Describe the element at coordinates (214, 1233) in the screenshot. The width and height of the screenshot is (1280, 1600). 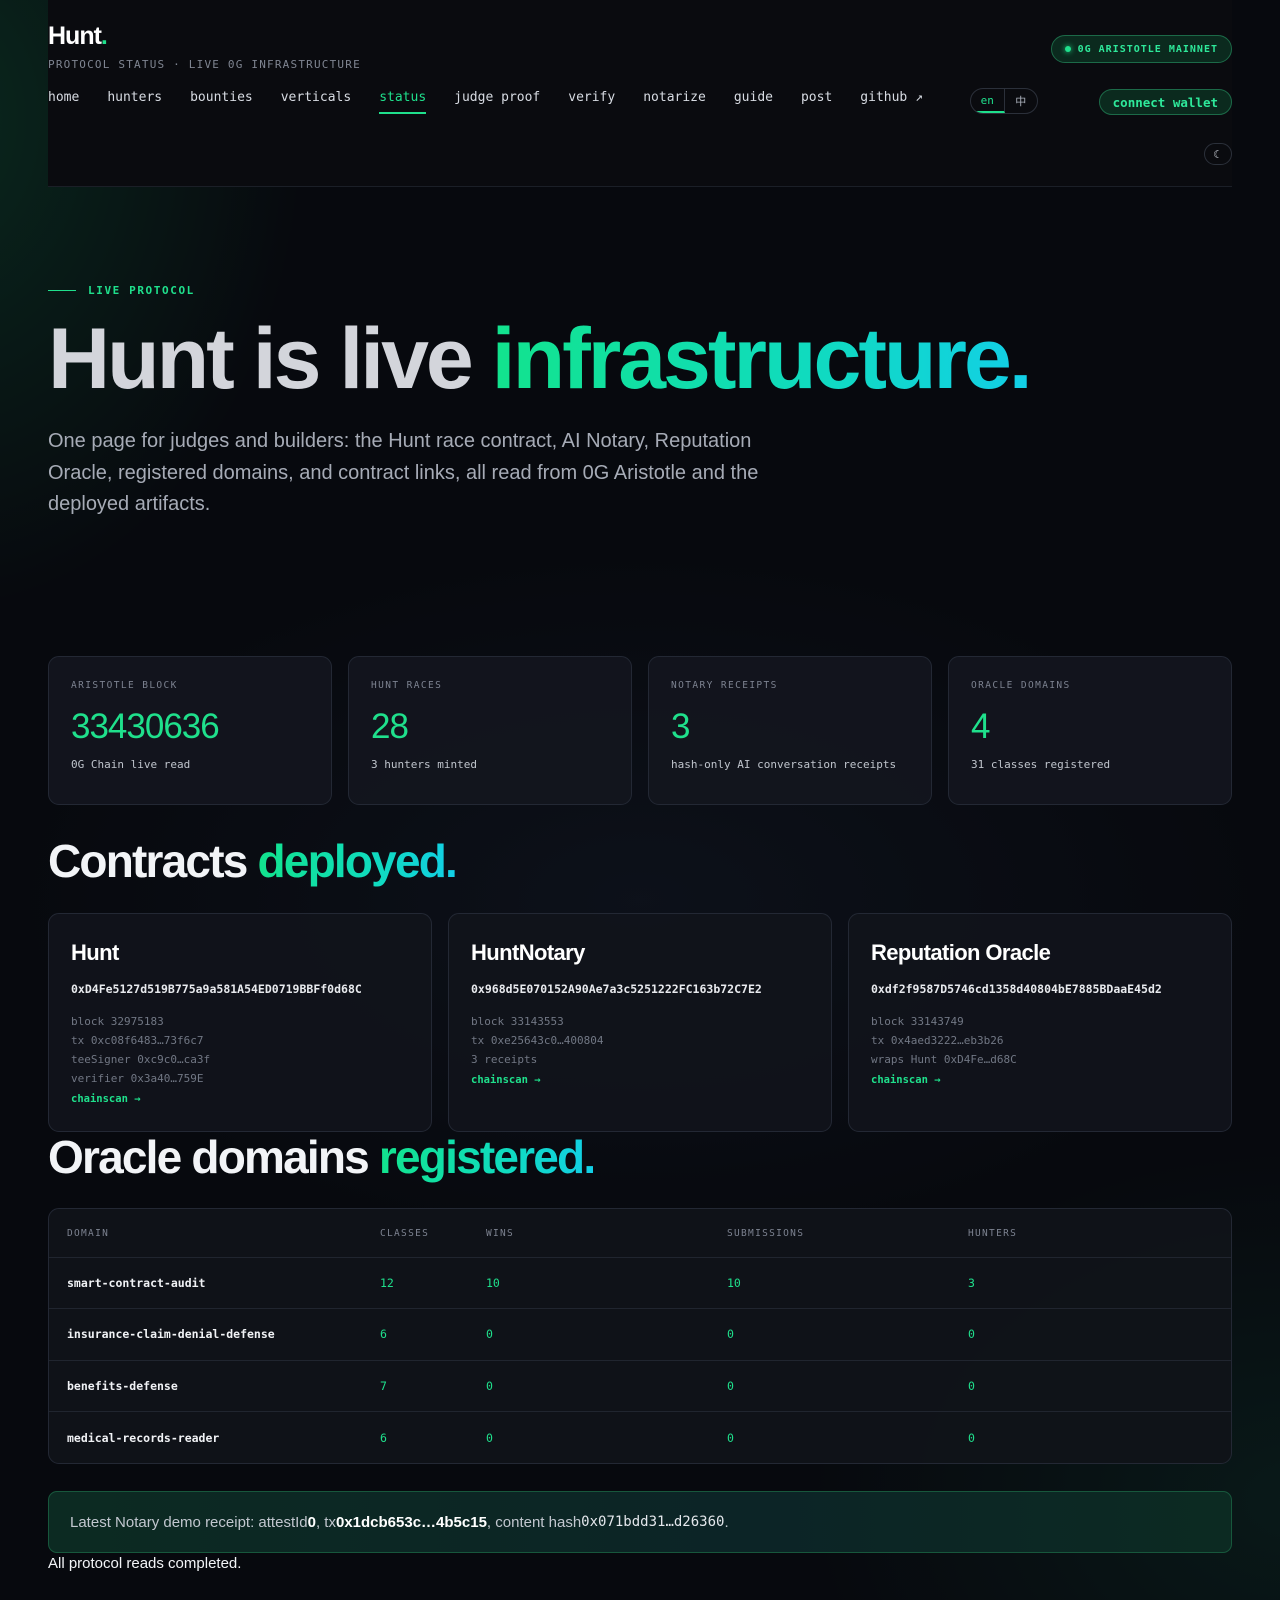
I see `column-header-domain: DOMAIN` at that location.